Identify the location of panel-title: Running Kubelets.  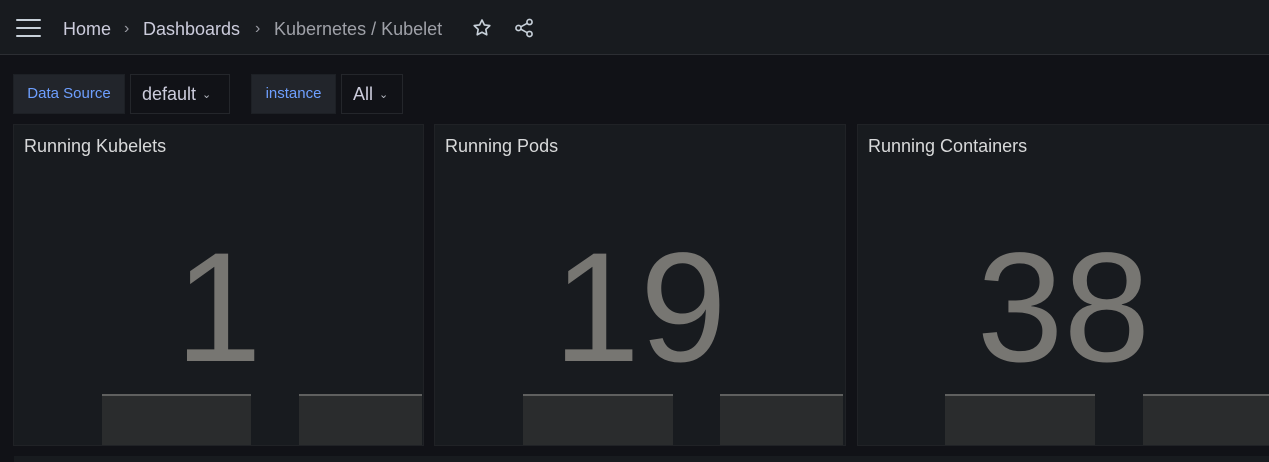
(95, 146).